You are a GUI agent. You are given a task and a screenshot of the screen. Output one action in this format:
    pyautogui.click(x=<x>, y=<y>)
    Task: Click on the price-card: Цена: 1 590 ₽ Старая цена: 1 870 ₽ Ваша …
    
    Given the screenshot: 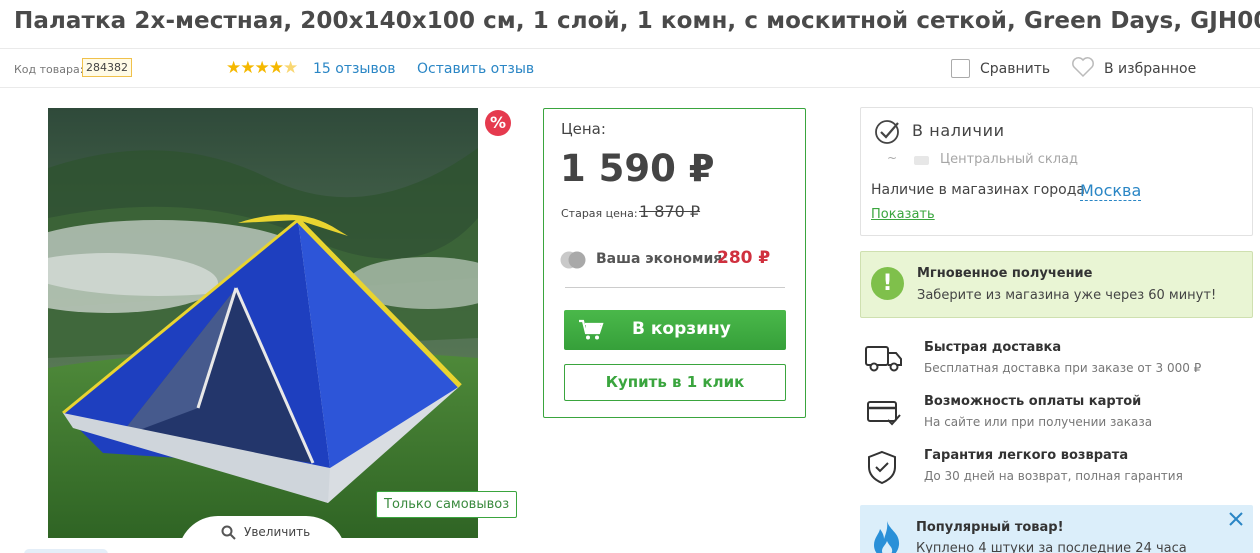 What is the action you would take?
    pyautogui.click(x=674, y=263)
    